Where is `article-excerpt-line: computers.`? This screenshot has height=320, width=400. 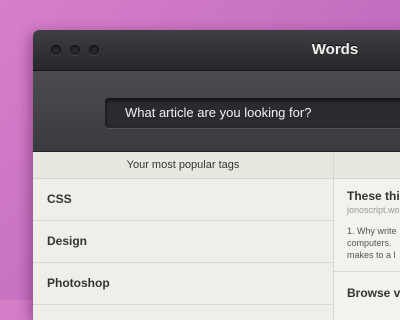 article-excerpt-line: computers. is located at coordinates (369, 243).